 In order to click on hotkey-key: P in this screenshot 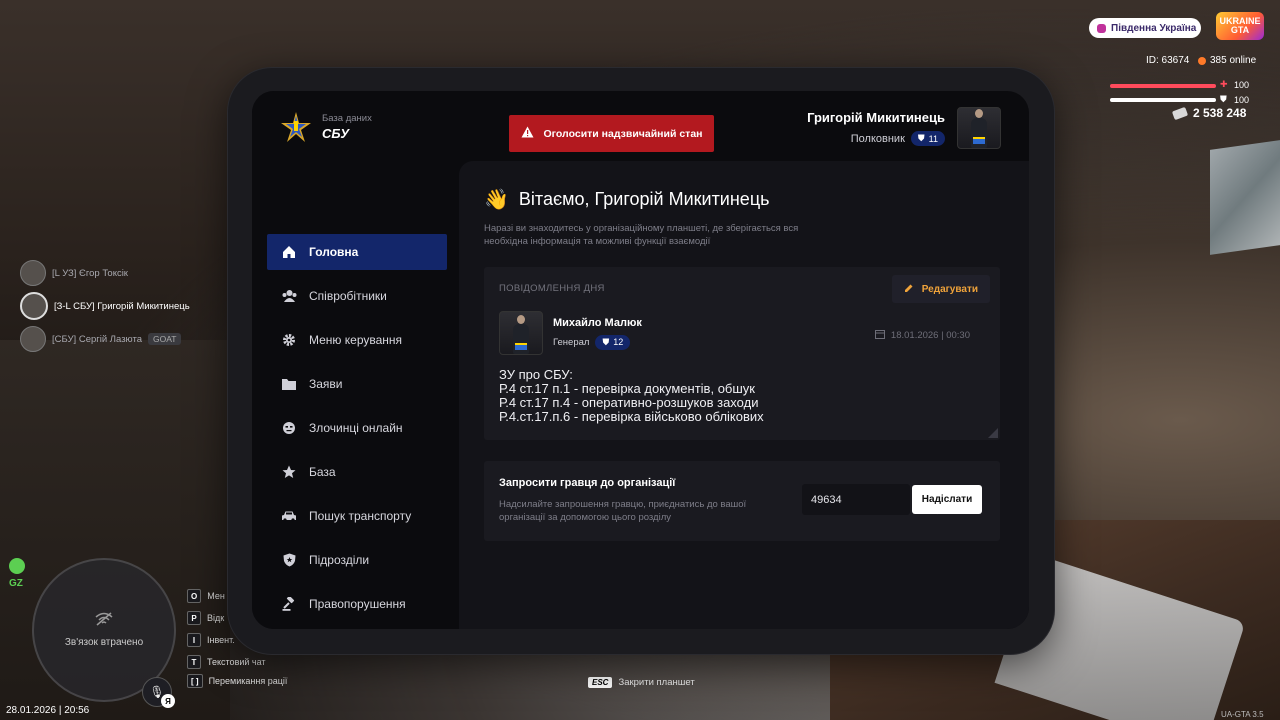, I will do `click(194, 618)`.